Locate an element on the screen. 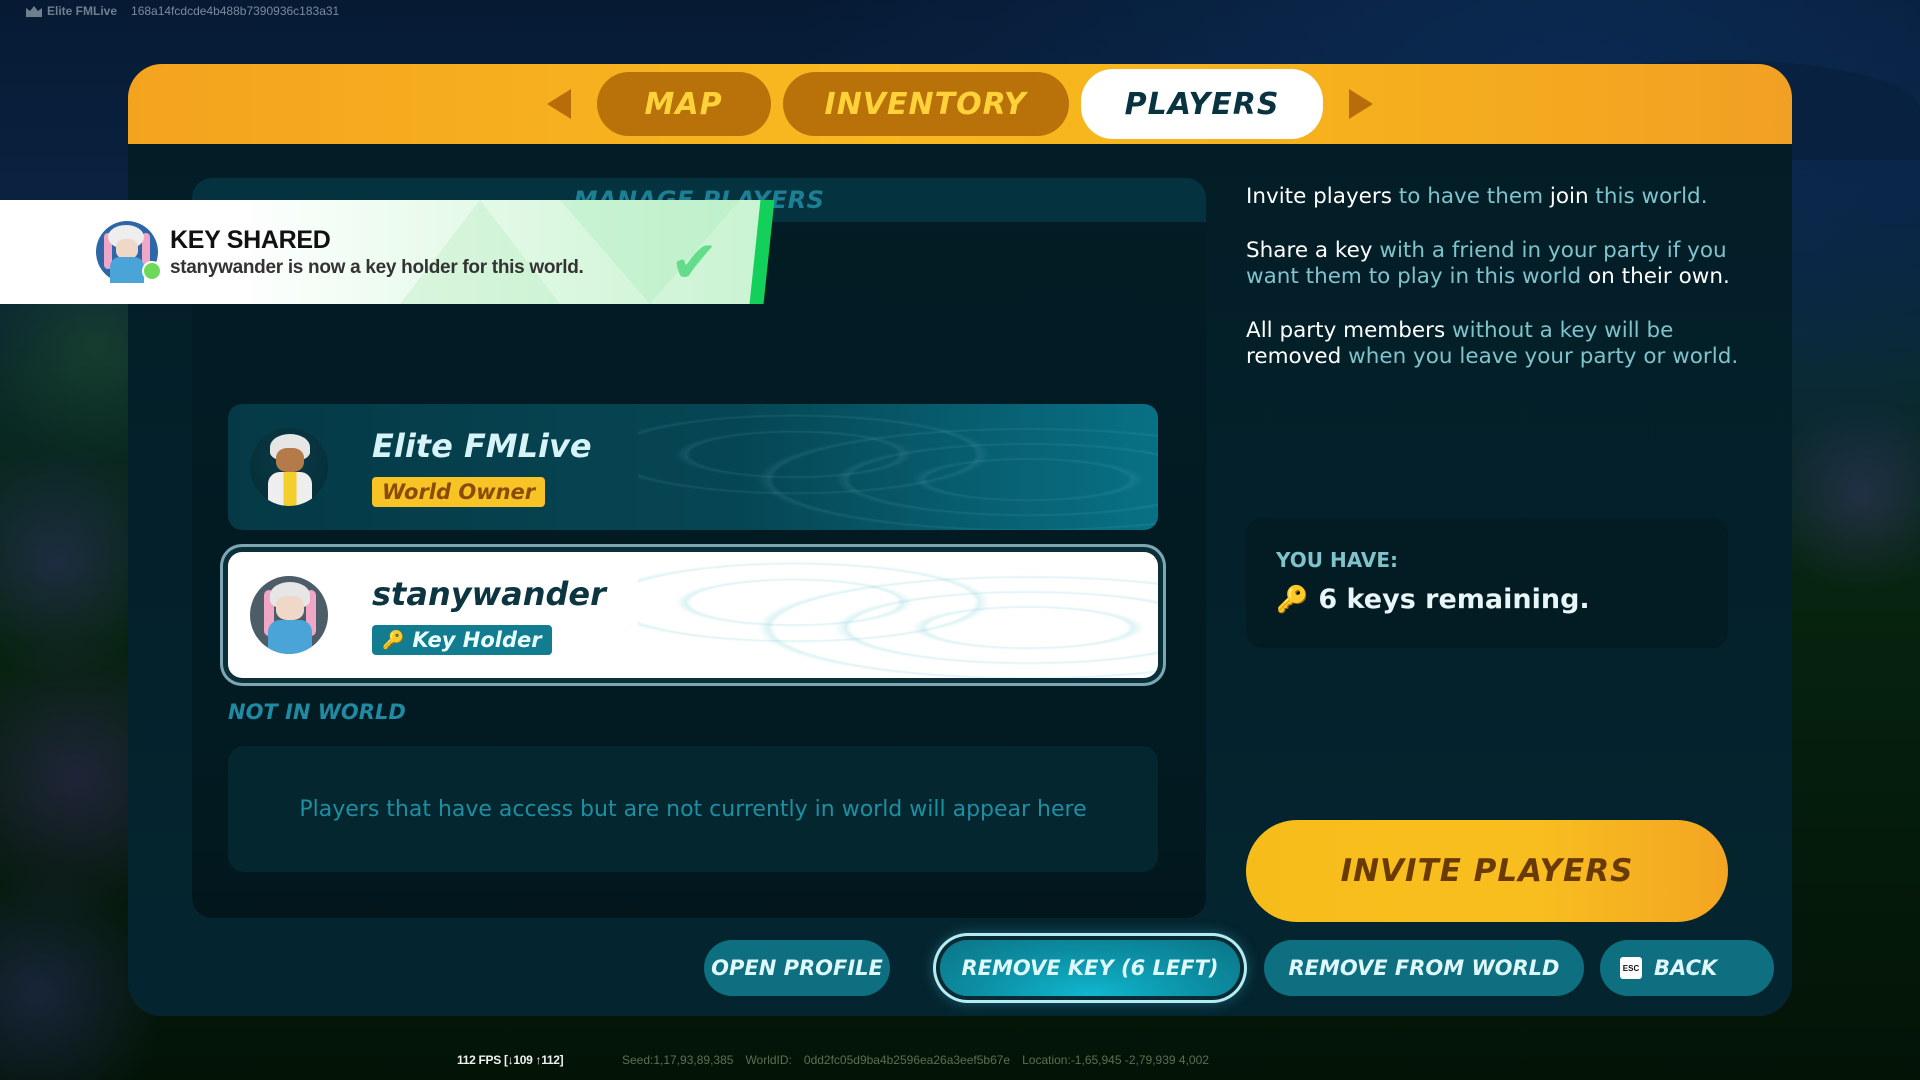 This screenshot has width=1920, height=1080. info-text: to have them is located at coordinates (1470, 196).